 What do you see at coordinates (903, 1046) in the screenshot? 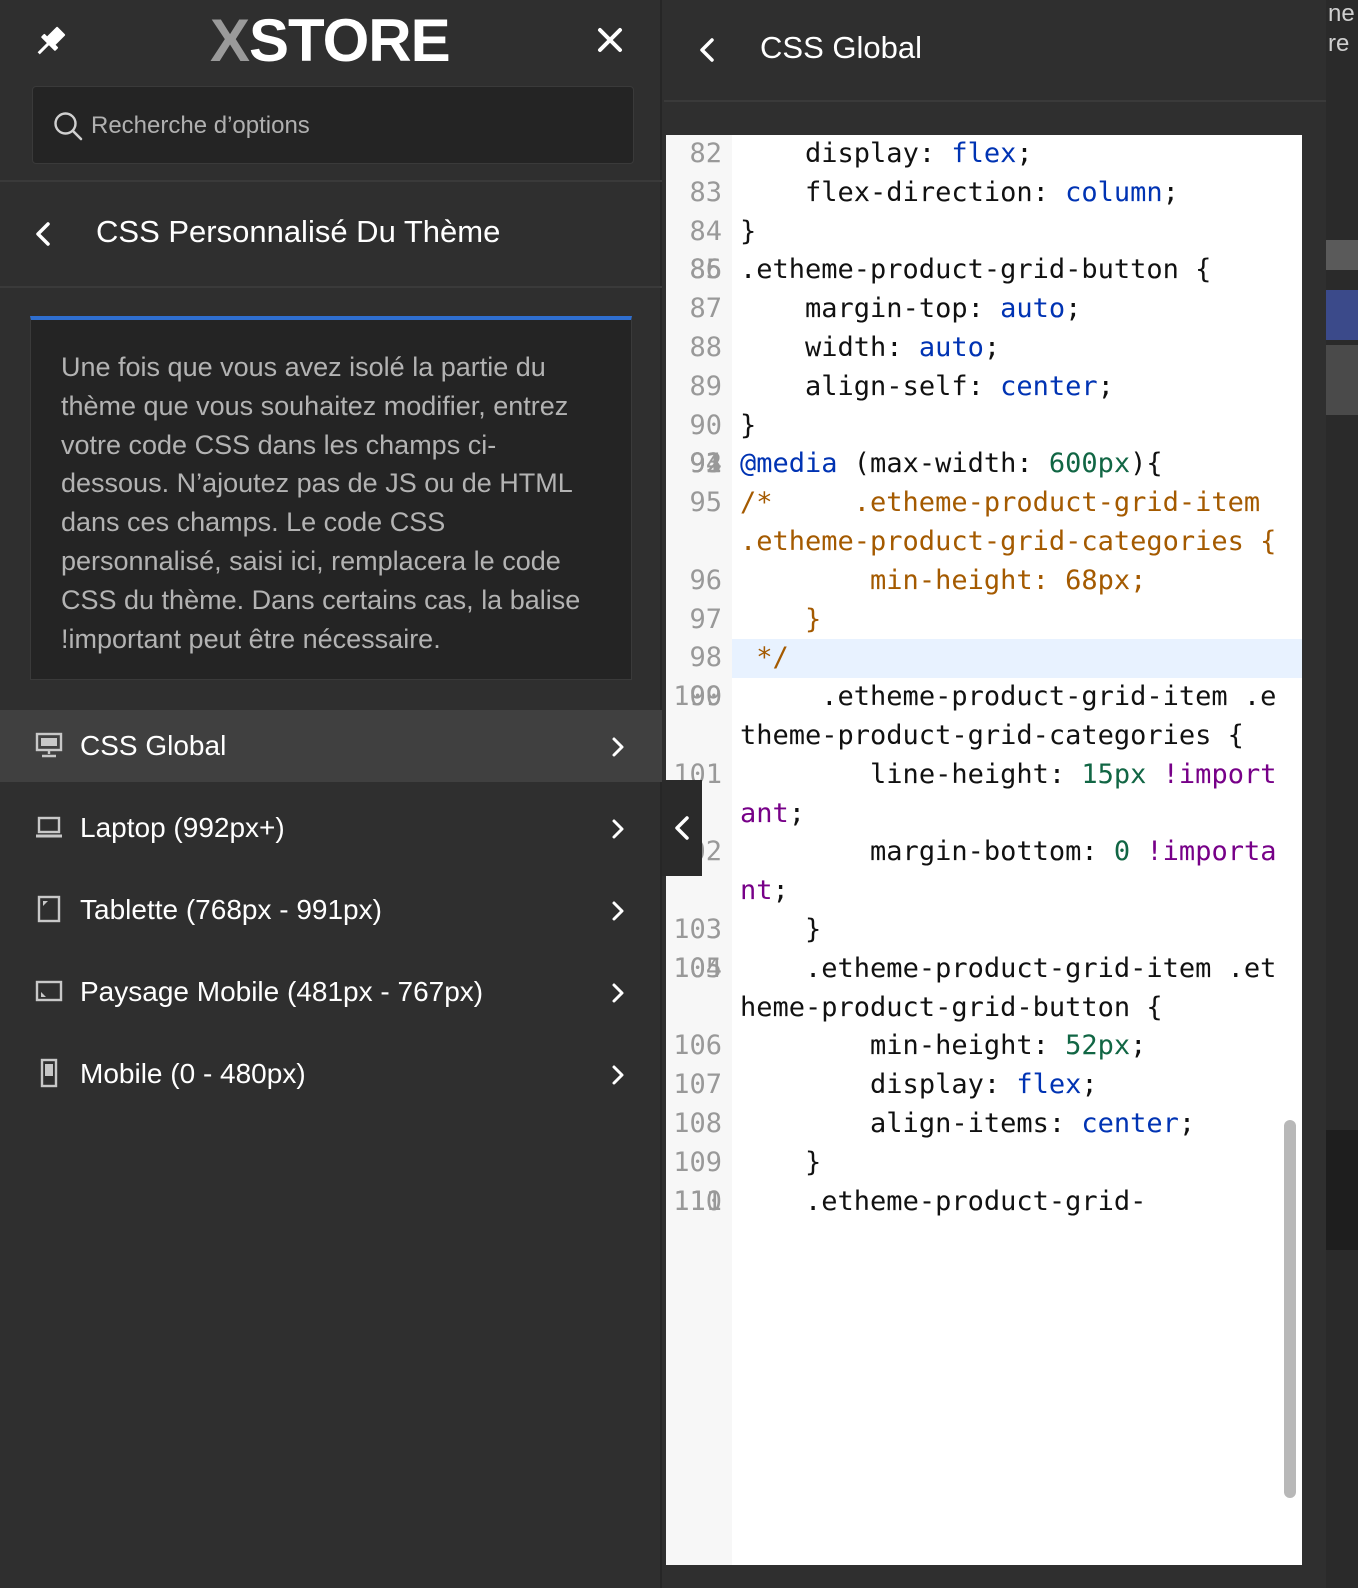
I see `code-token: min-height:` at bounding box center [903, 1046].